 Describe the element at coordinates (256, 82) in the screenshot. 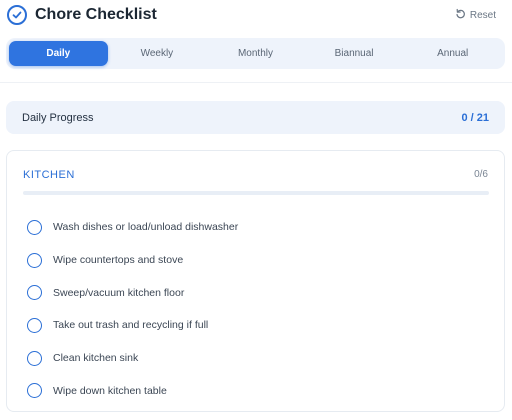

I see `divider` at that location.